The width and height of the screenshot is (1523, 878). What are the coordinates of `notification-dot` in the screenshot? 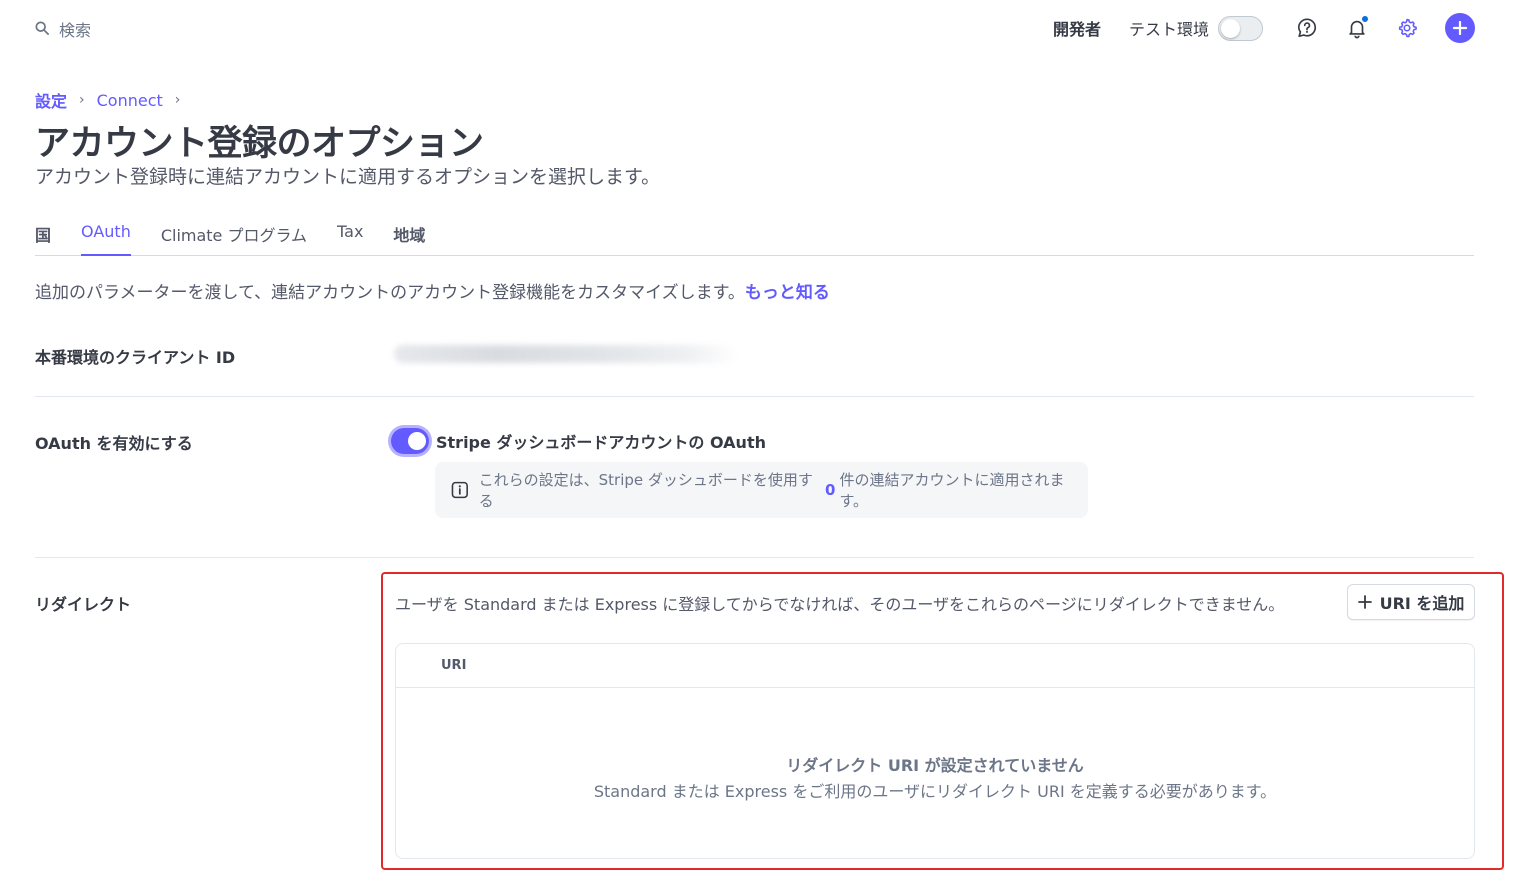 It's located at (1365, 19).